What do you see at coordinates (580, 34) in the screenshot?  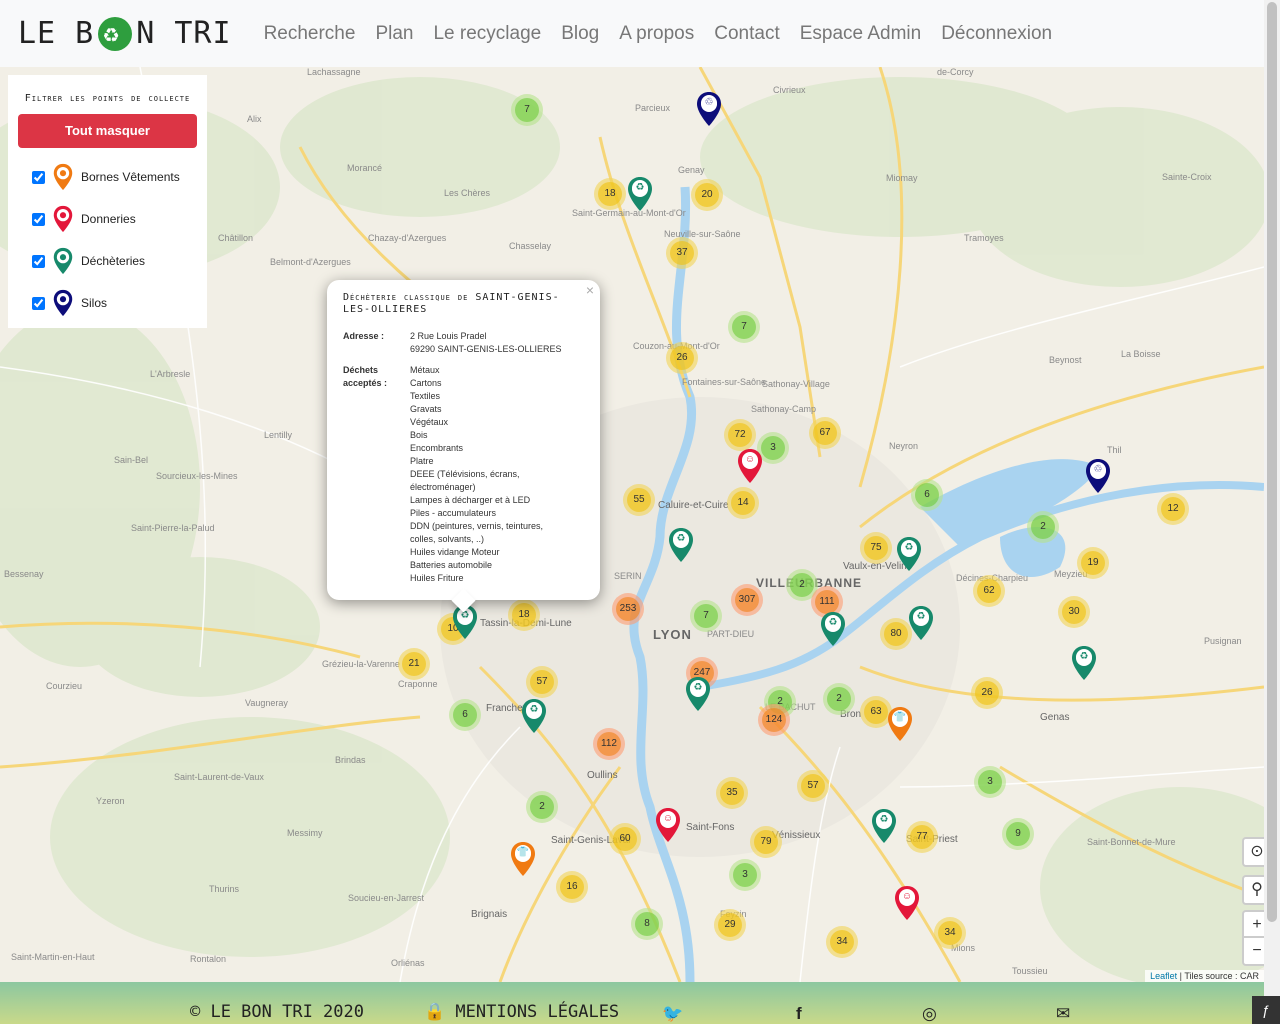 I see `nav-blog: Blog` at bounding box center [580, 34].